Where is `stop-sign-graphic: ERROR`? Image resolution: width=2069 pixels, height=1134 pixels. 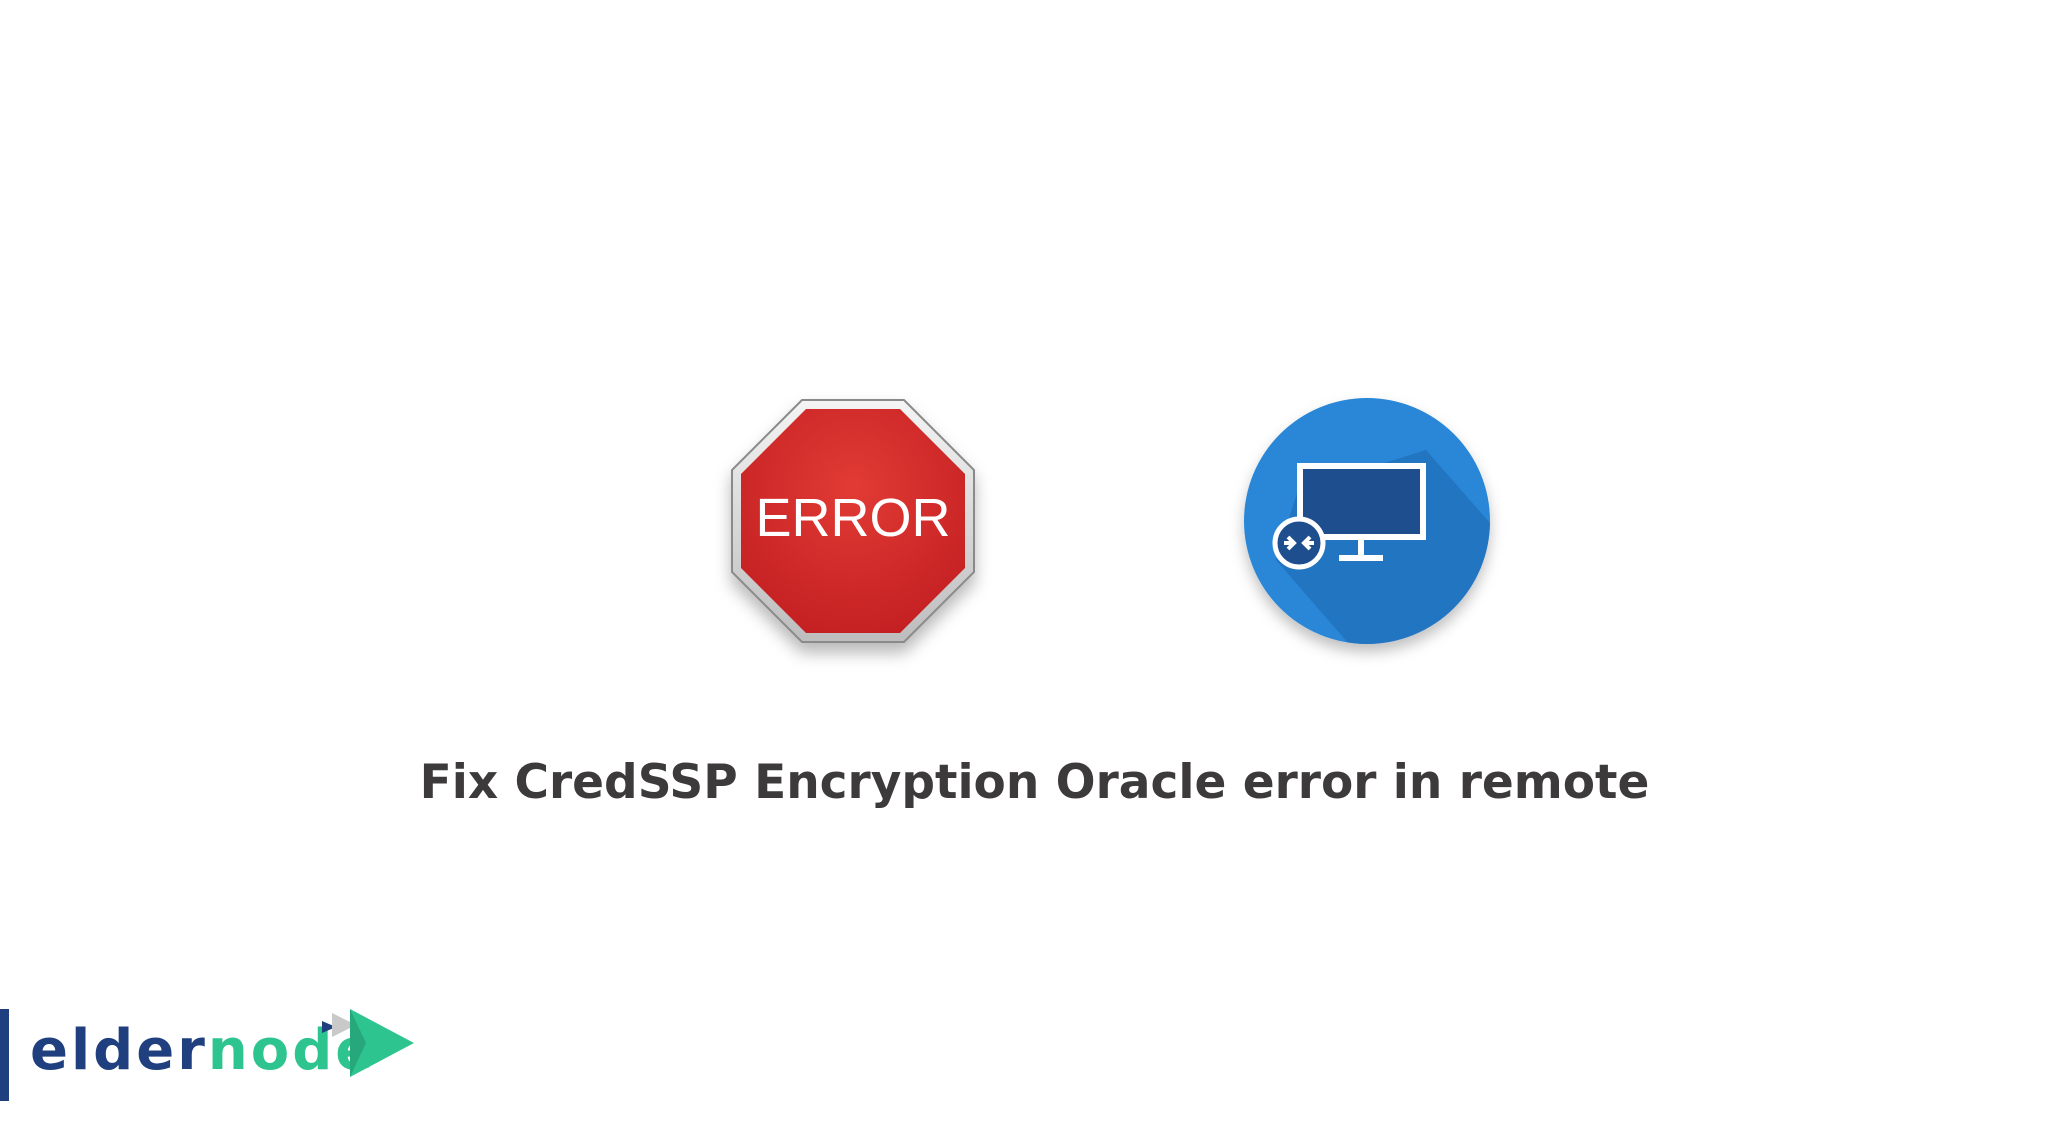
stop-sign-graphic: ERROR is located at coordinates (853, 521).